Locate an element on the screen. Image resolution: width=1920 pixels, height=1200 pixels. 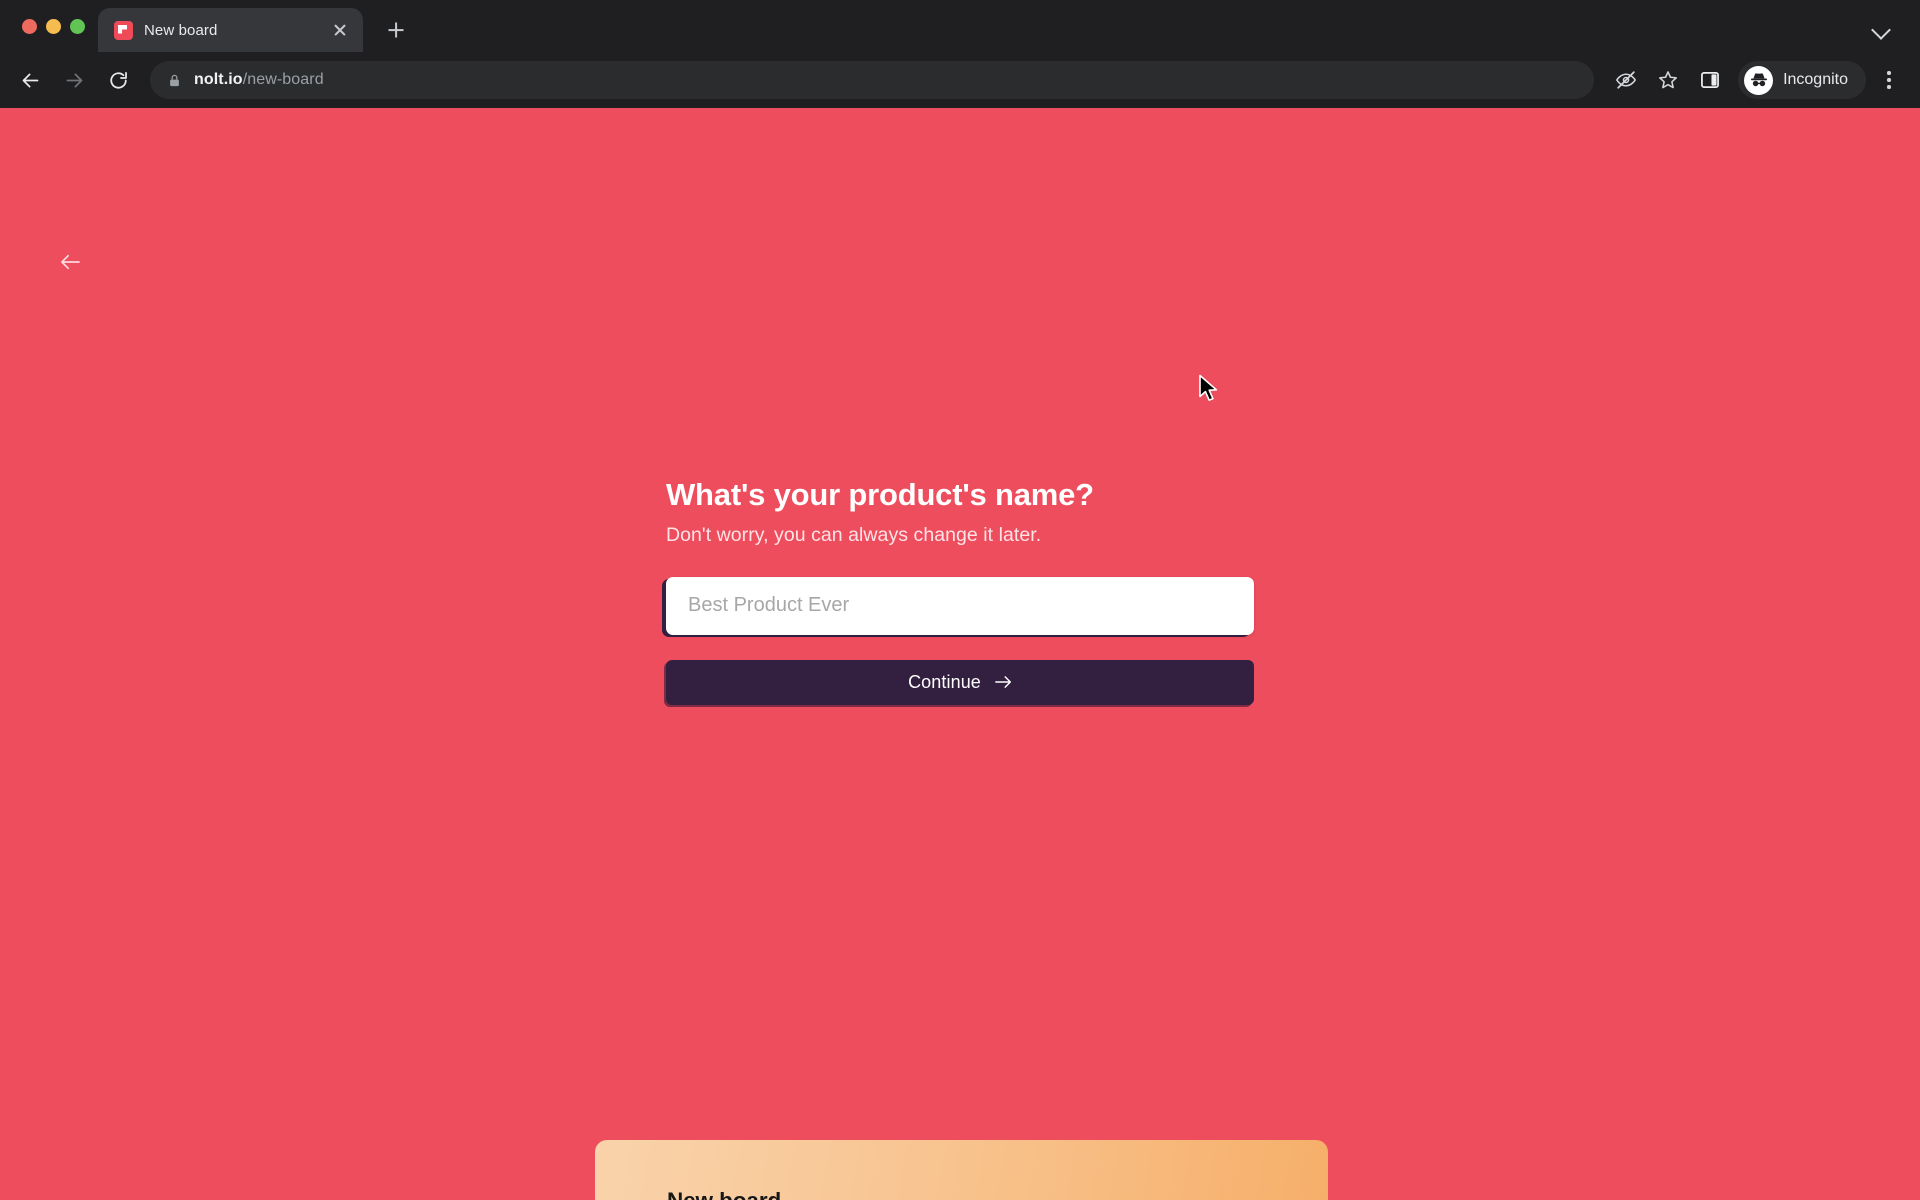
close-tab-icon is located at coordinates (340, 30).